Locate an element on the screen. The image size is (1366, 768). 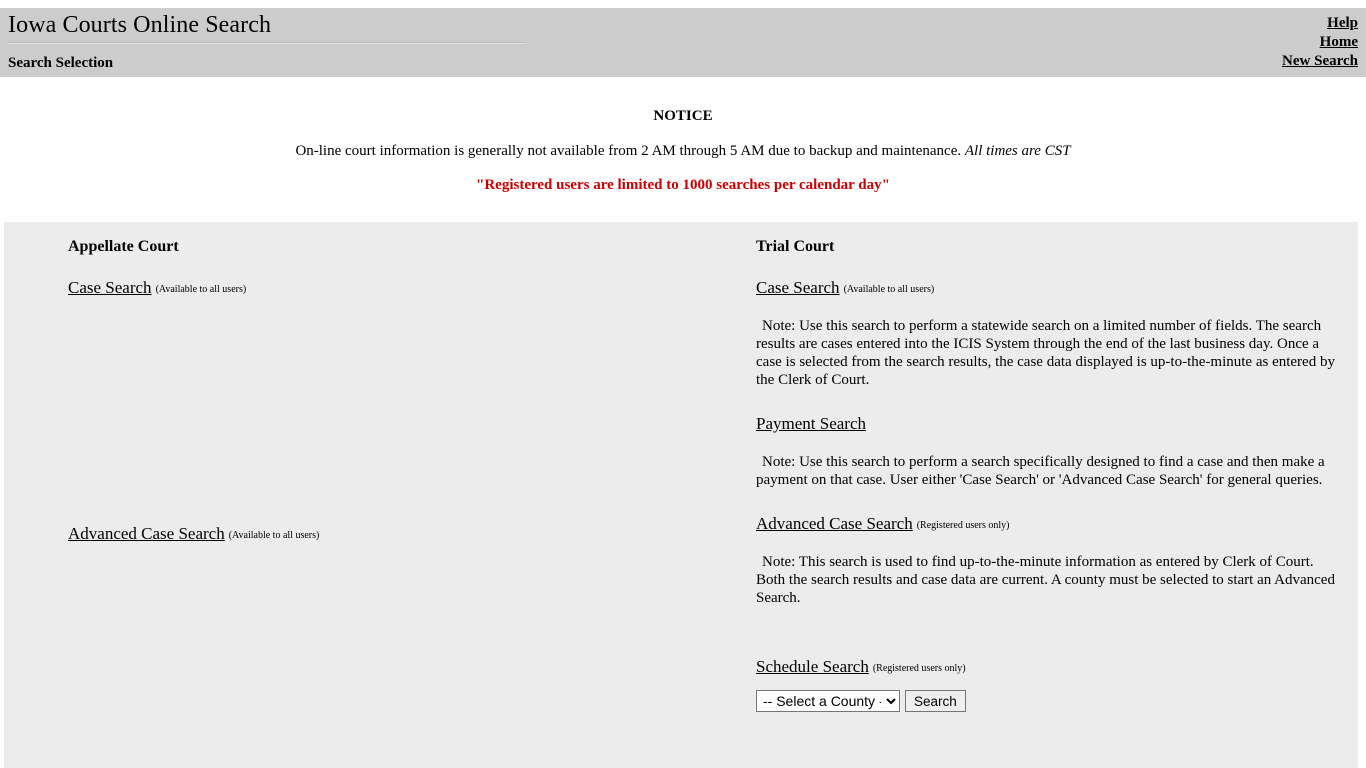
new-search-link: New Search is located at coordinates (1320, 61).